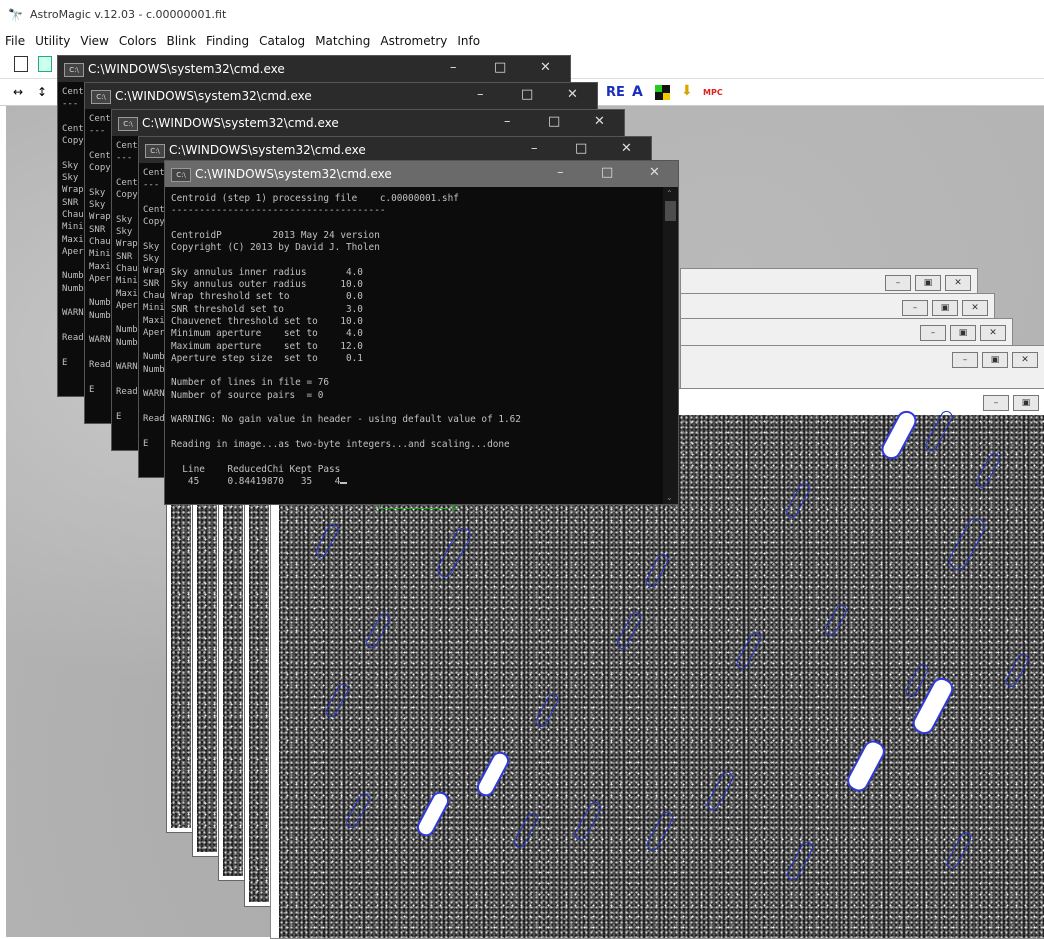  What do you see at coordinates (21, 64) in the screenshot?
I see `new-file-icon` at bounding box center [21, 64].